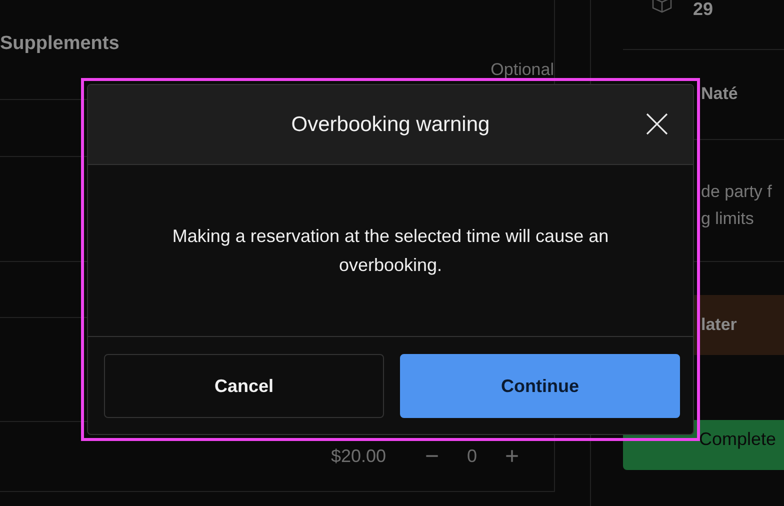 This screenshot has height=506, width=784. I want to click on quantity: 0, so click(472, 456).